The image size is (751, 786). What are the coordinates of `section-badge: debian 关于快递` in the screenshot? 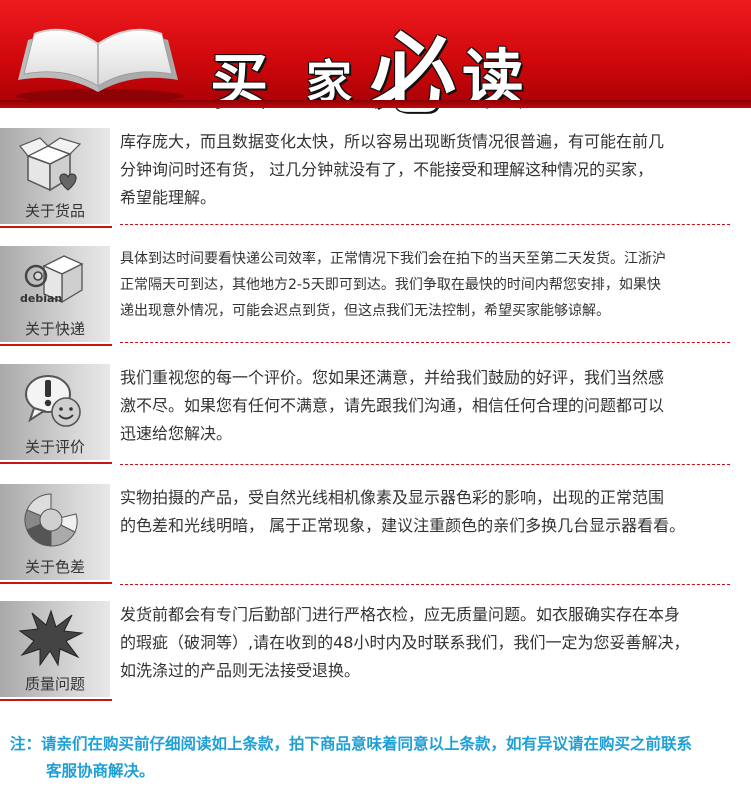 It's located at (56, 296).